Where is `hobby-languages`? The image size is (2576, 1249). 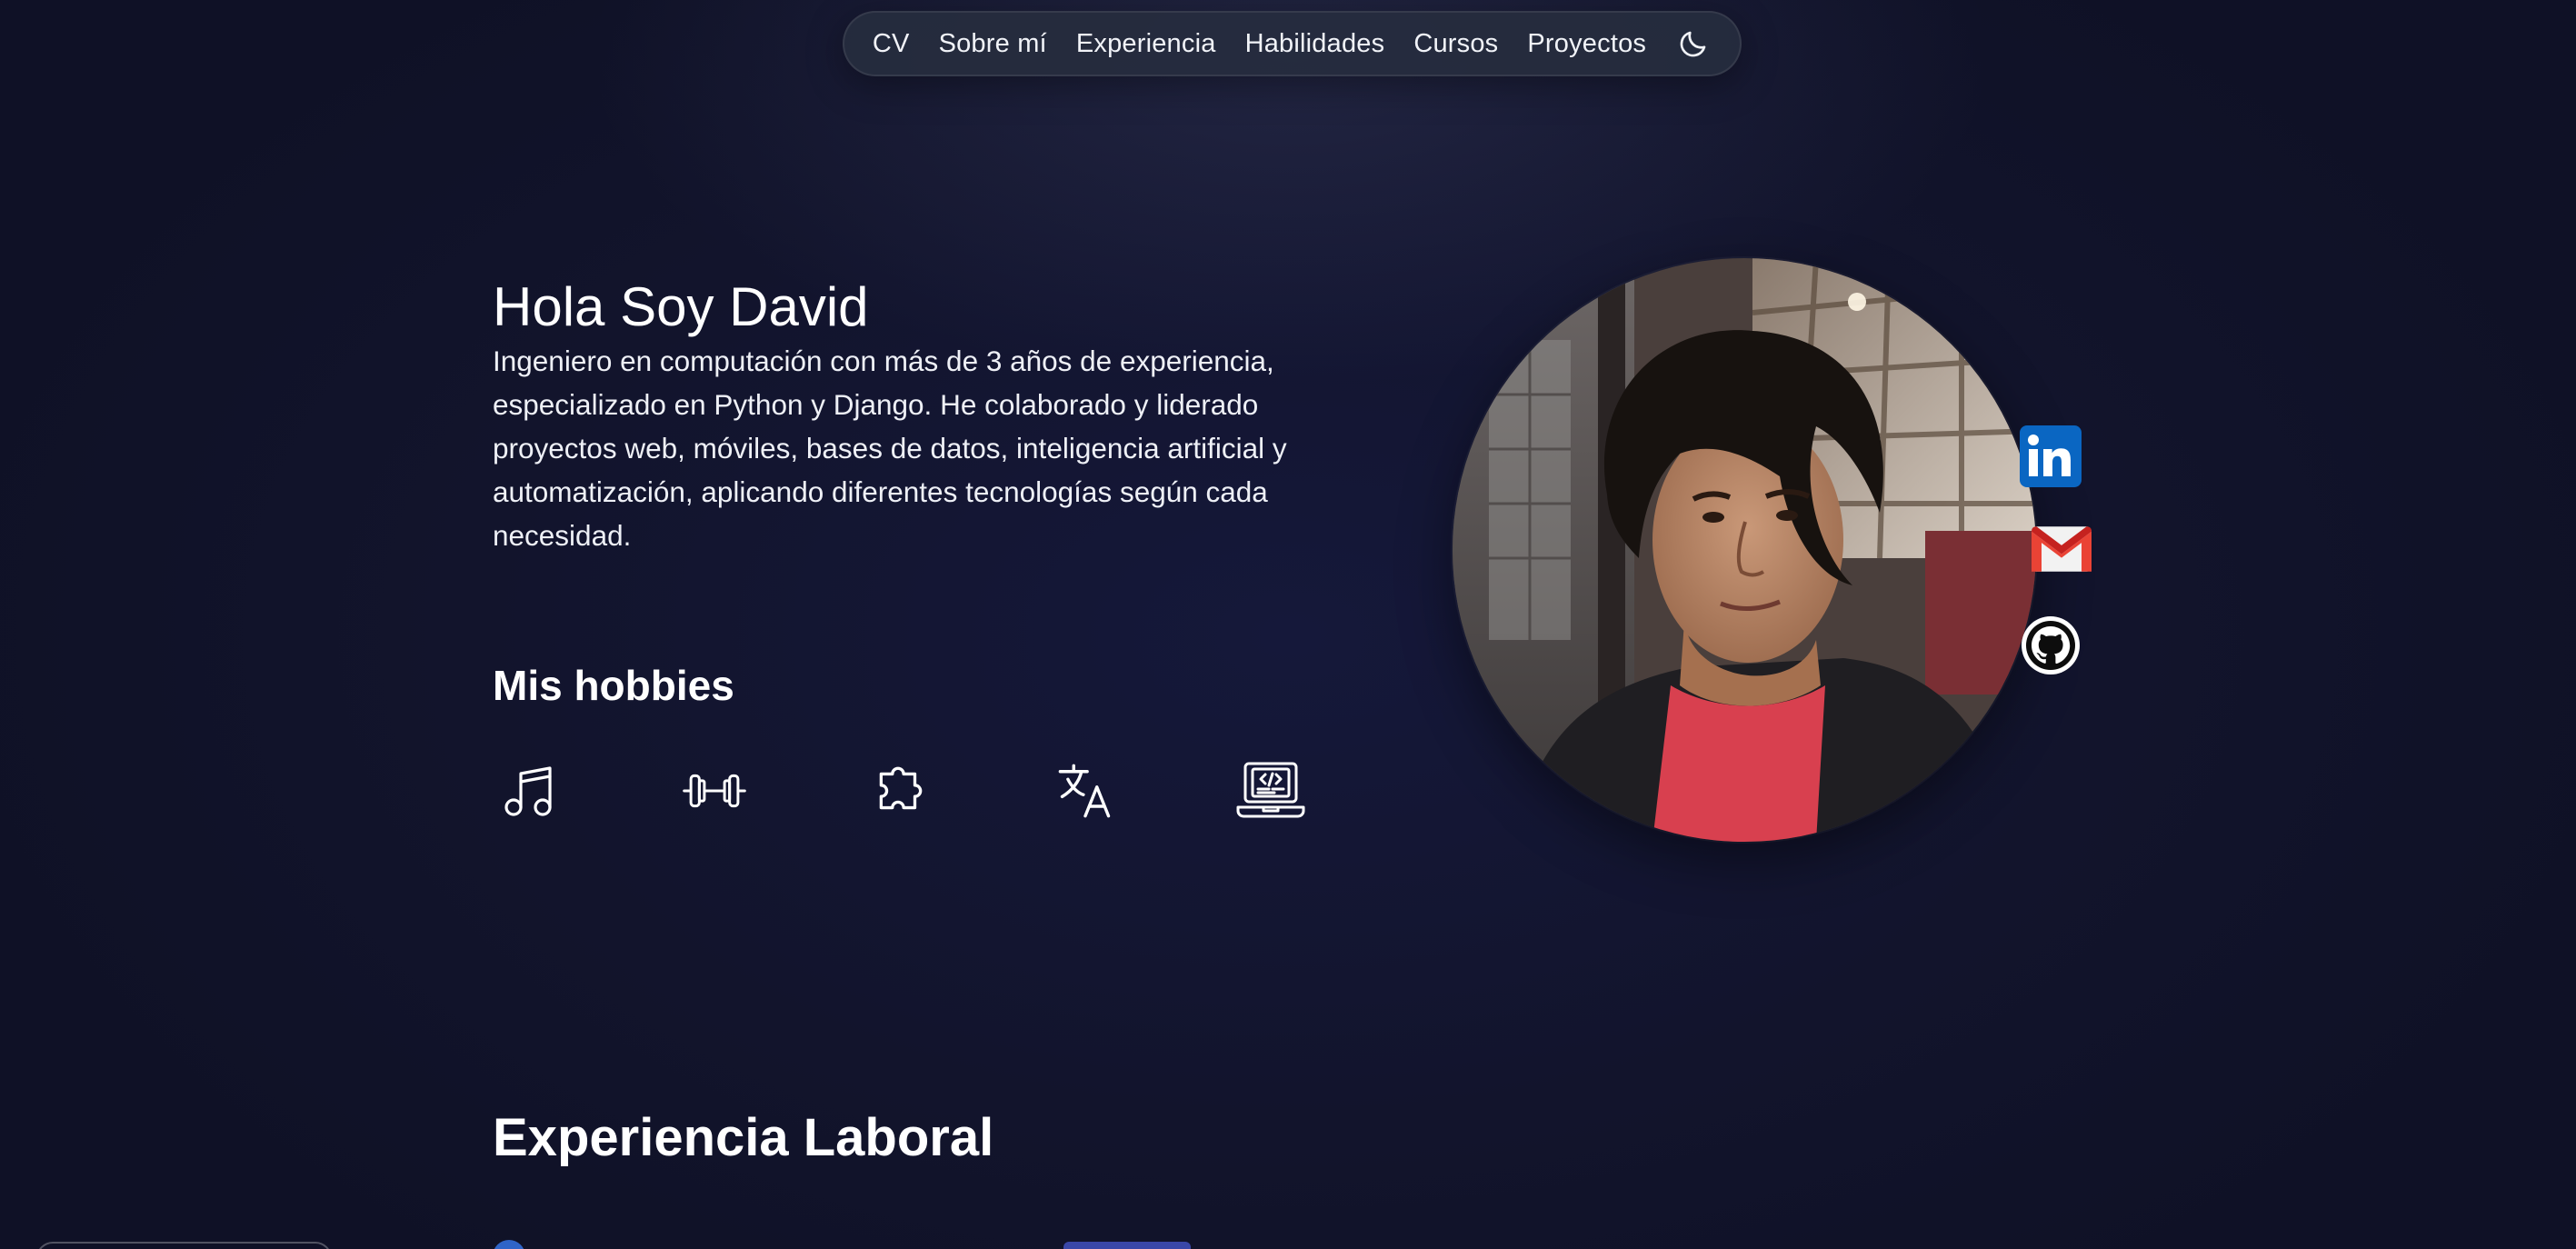 hobby-languages is located at coordinates (1085, 790).